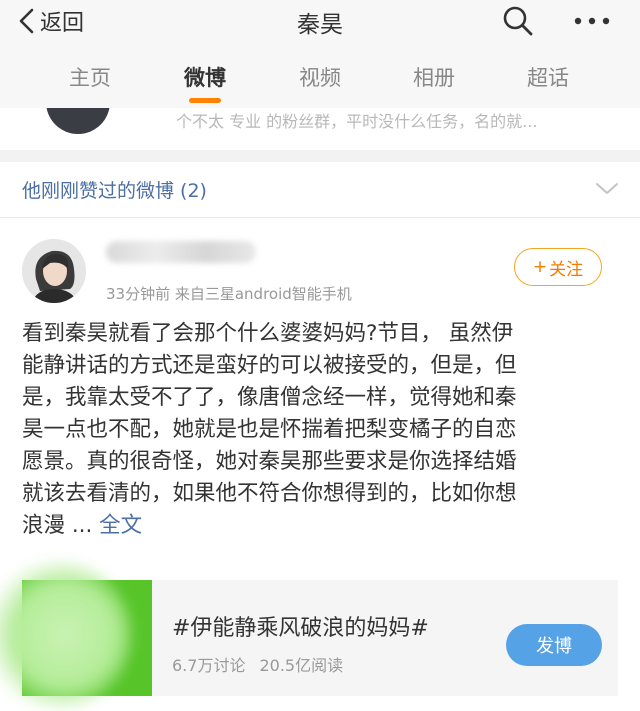 Image resolution: width=640 pixels, height=711 pixels. I want to click on back-button: 返回, so click(51, 21).